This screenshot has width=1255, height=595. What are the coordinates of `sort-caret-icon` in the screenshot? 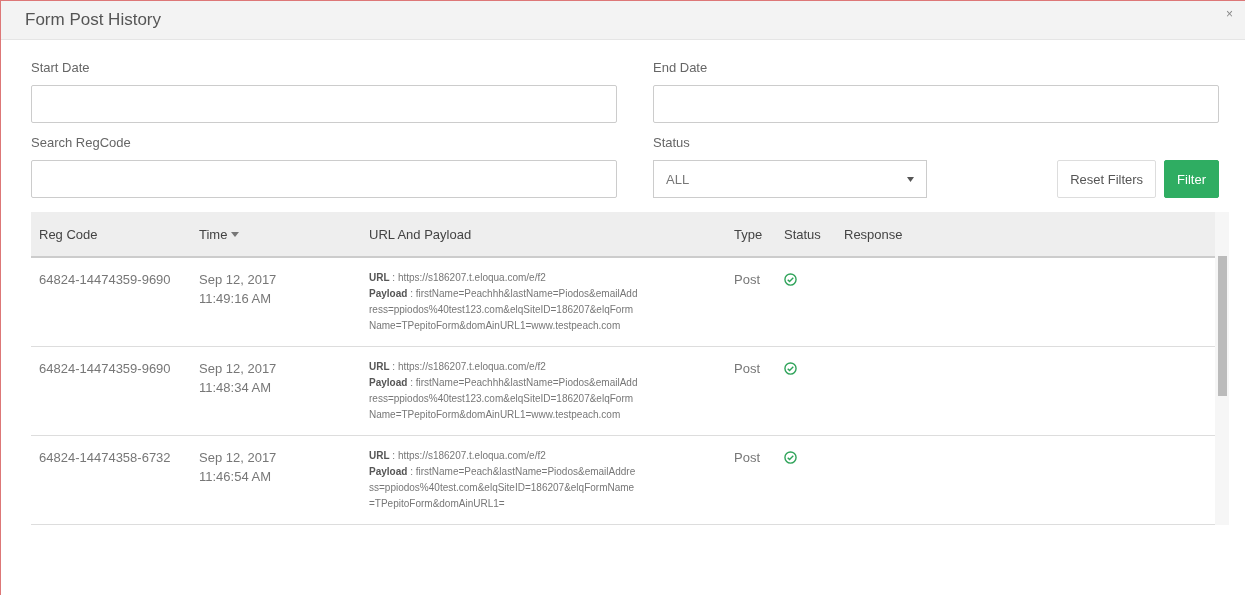 It's located at (235, 234).